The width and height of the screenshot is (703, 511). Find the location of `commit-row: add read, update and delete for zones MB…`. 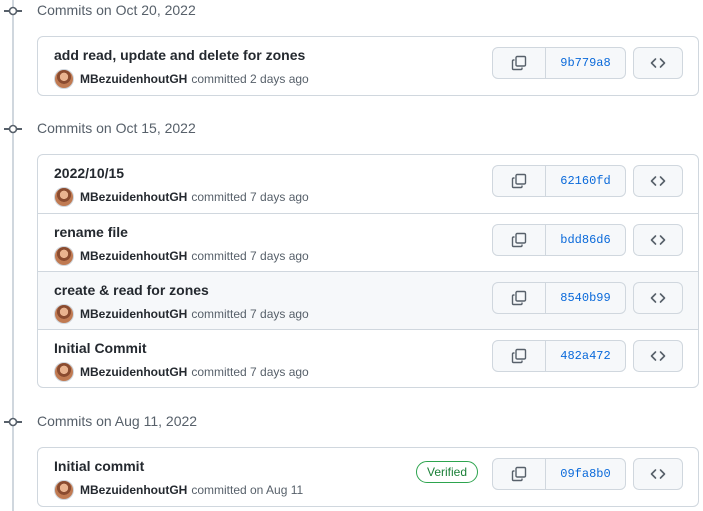

commit-row: add read, update and delete for zones MB… is located at coordinates (368, 66).